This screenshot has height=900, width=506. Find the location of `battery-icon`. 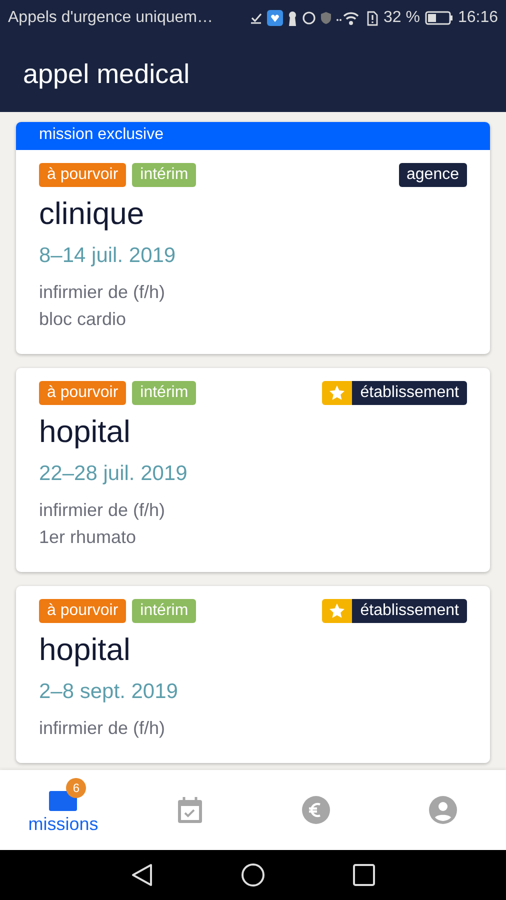

battery-icon is located at coordinates (438, 18).